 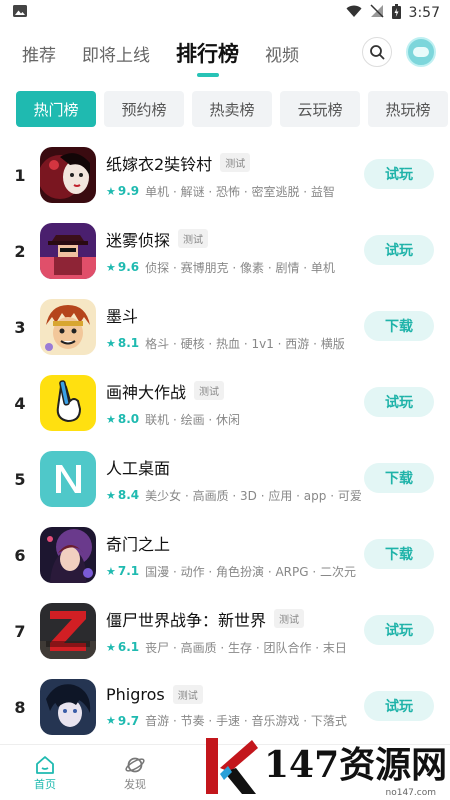 I want to click on app-name: 迷雾侦探, so click(x=138, y=240).